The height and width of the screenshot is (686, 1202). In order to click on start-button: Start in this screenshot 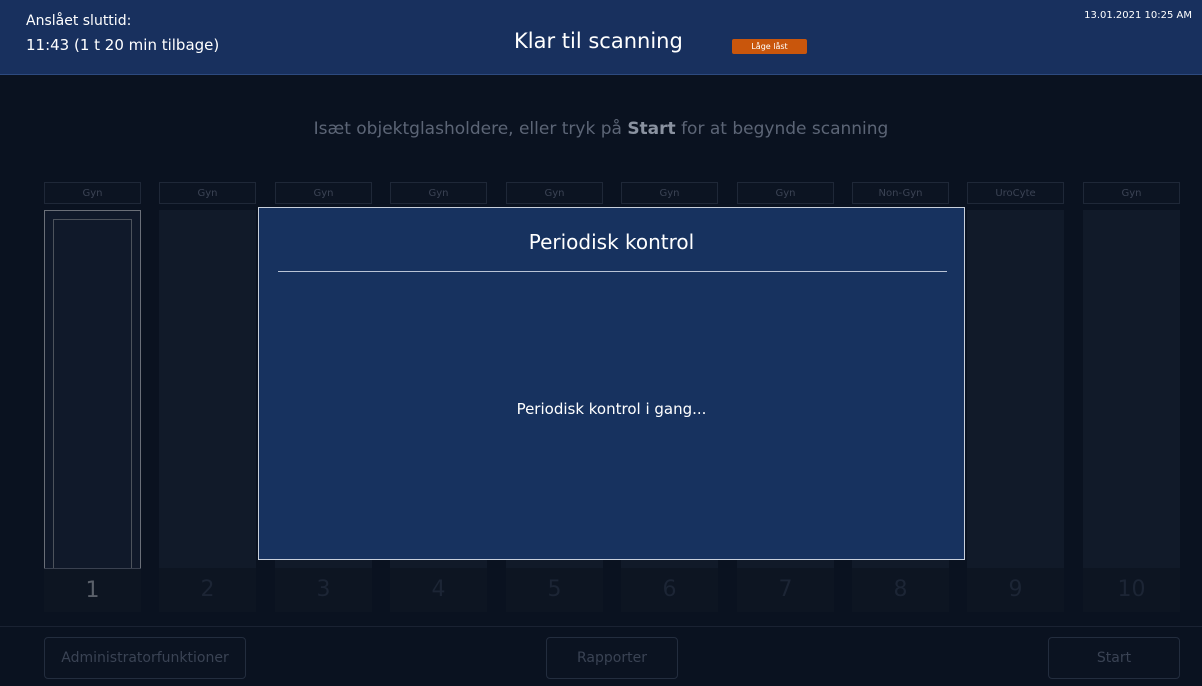, I will do `click(1114, 658)`.